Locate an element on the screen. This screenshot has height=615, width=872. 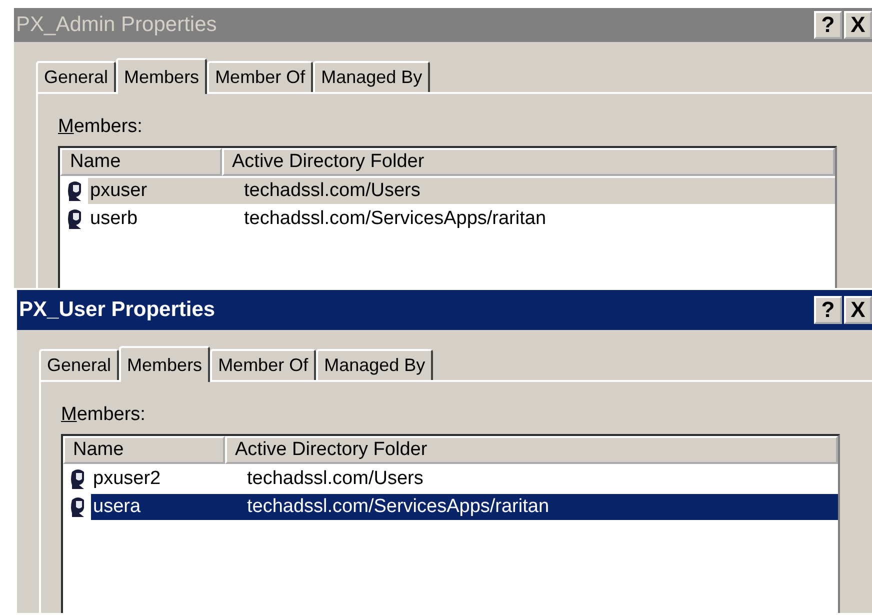
member-name: pxuser is located at coordinates (161, 191).